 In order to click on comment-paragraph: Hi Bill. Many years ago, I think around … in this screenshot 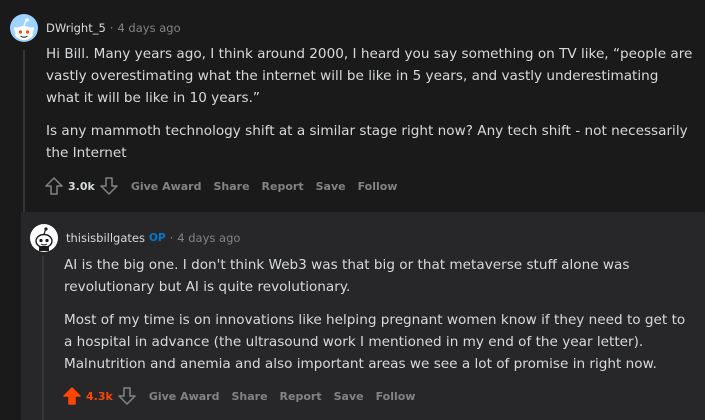, I will do `click(369, 76)`.